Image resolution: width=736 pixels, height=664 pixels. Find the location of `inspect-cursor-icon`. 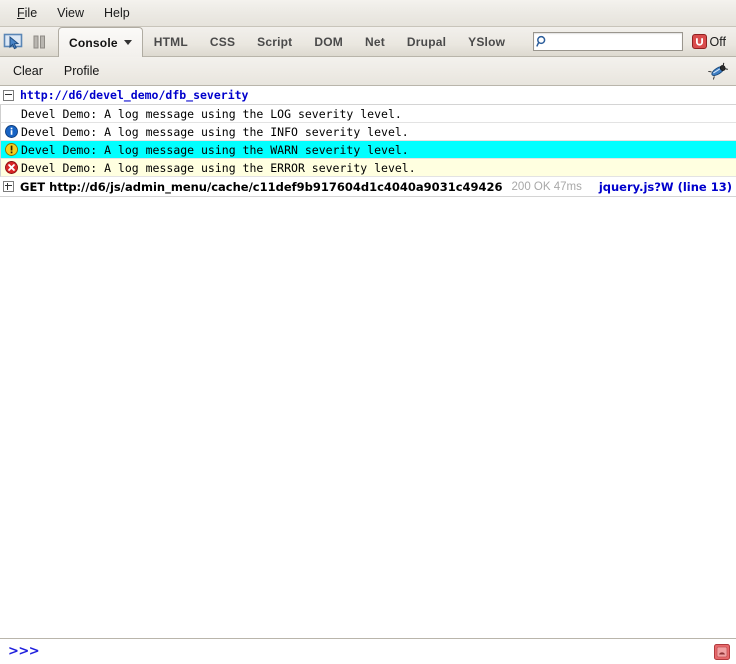

inspect-cursor-icon is located at coordinates (13, 41).